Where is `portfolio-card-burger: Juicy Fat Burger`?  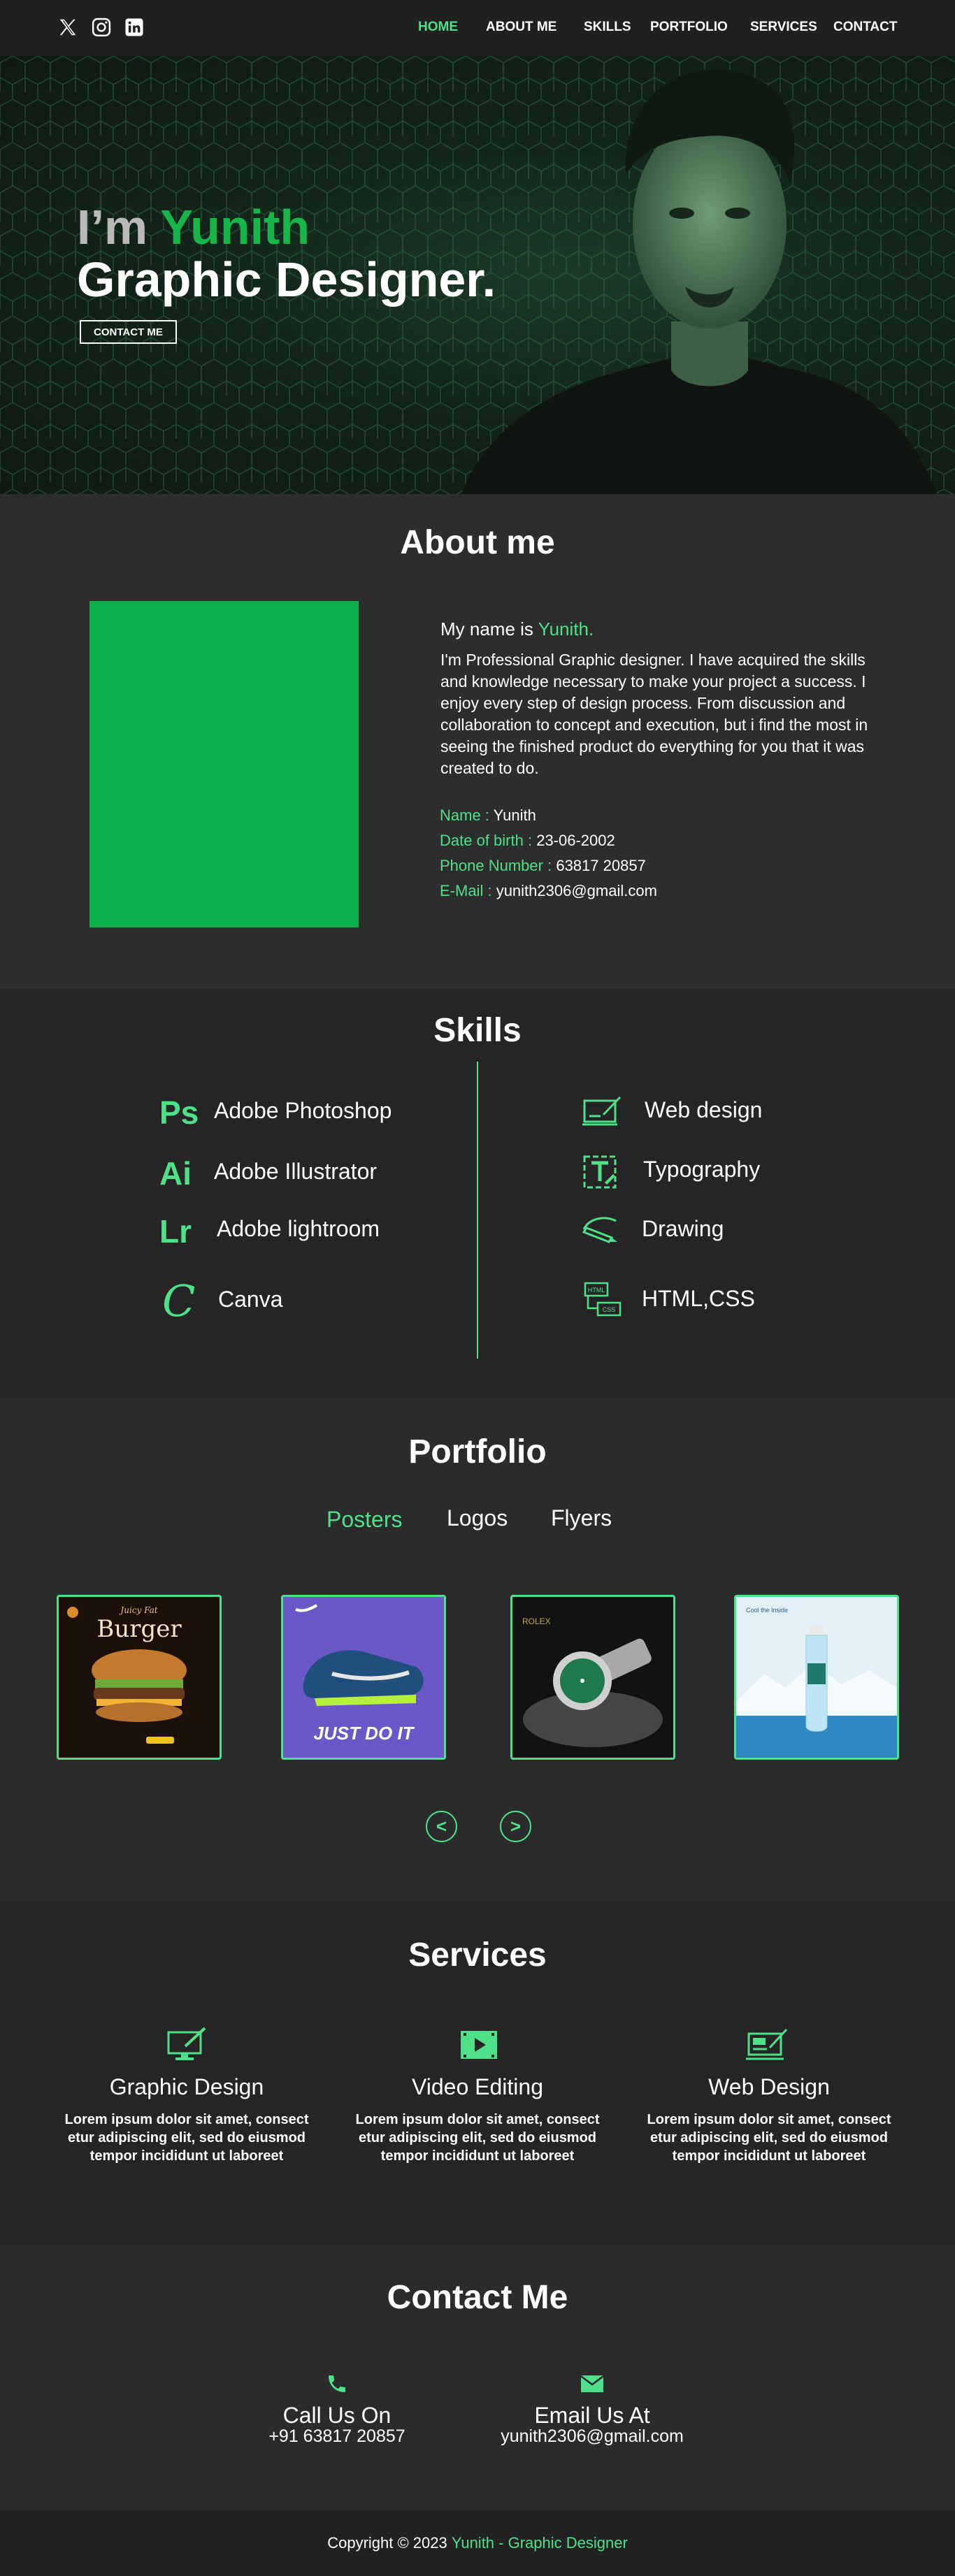 portfolio-card-burger: Juicy Fat Burger is located at coordinates (139, 1677).